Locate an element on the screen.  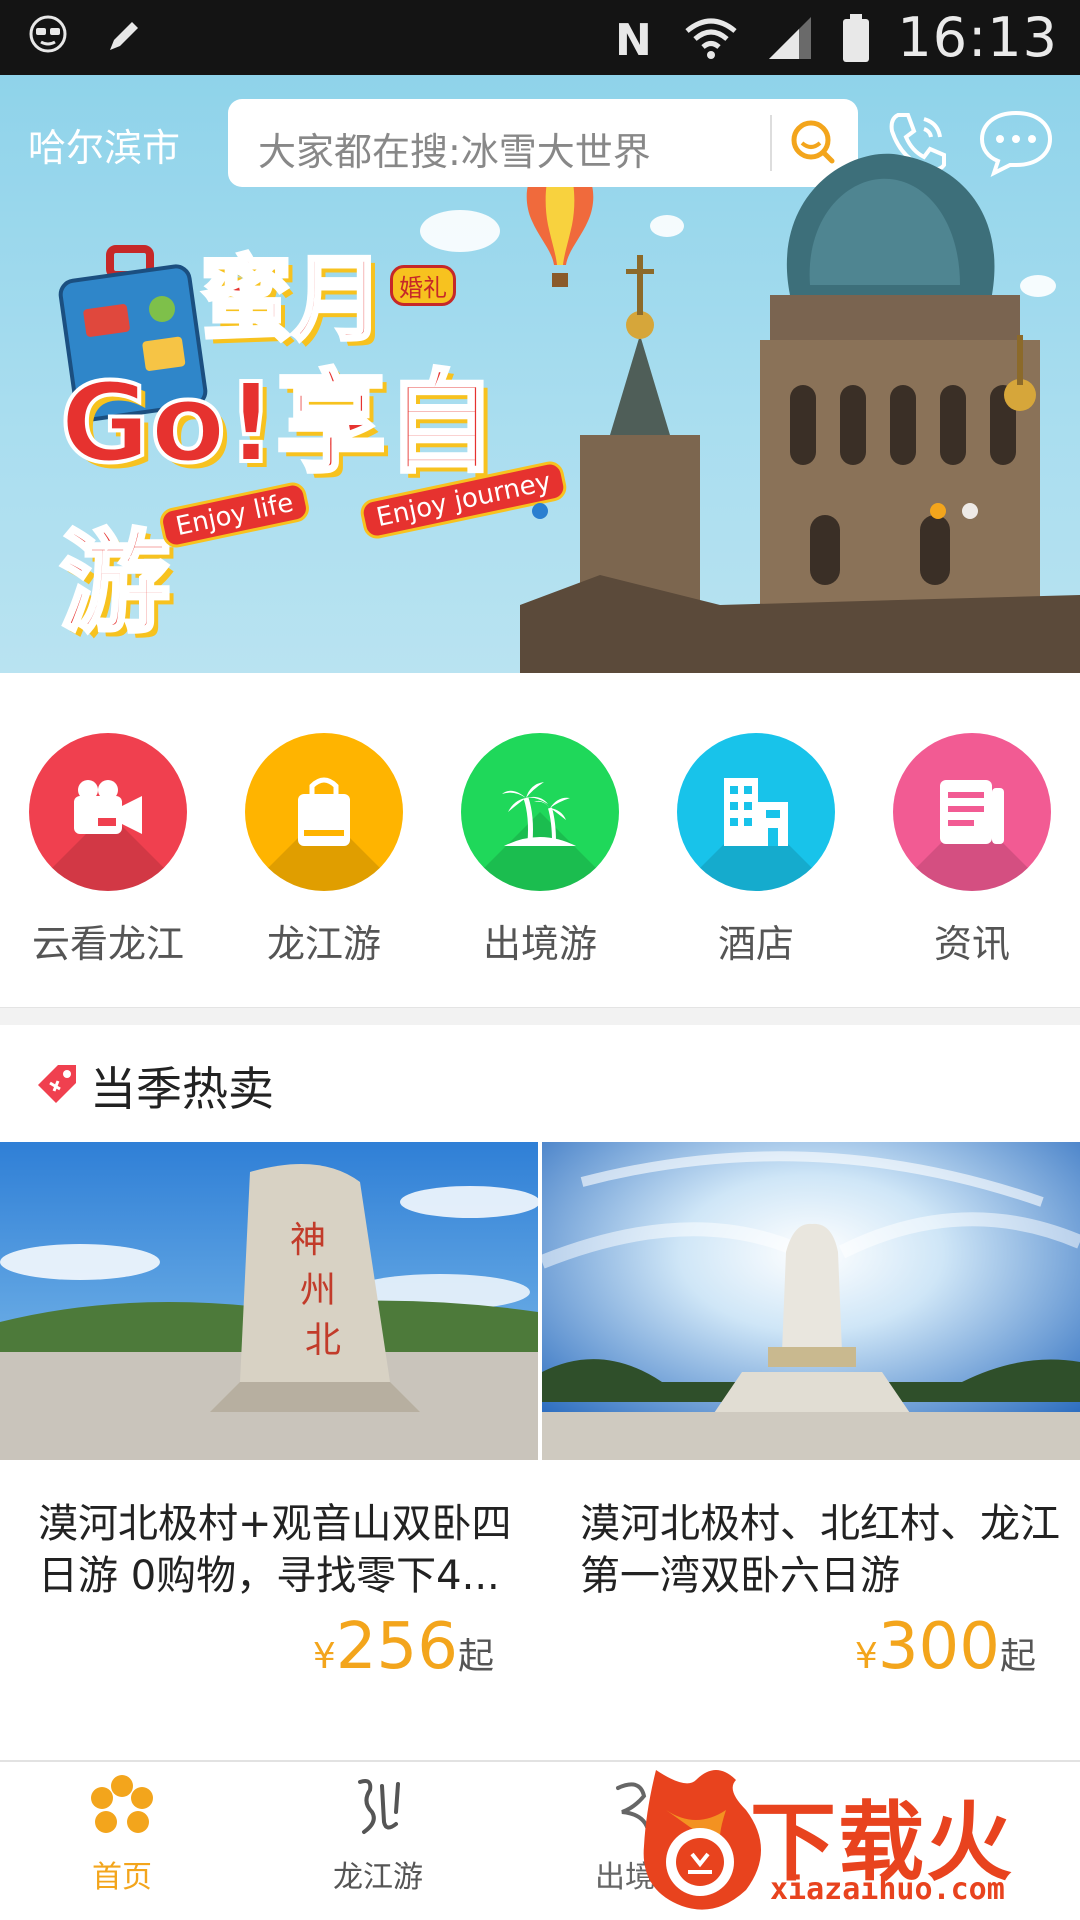
svg-text: 州 is located at coordinates (318, 1290).